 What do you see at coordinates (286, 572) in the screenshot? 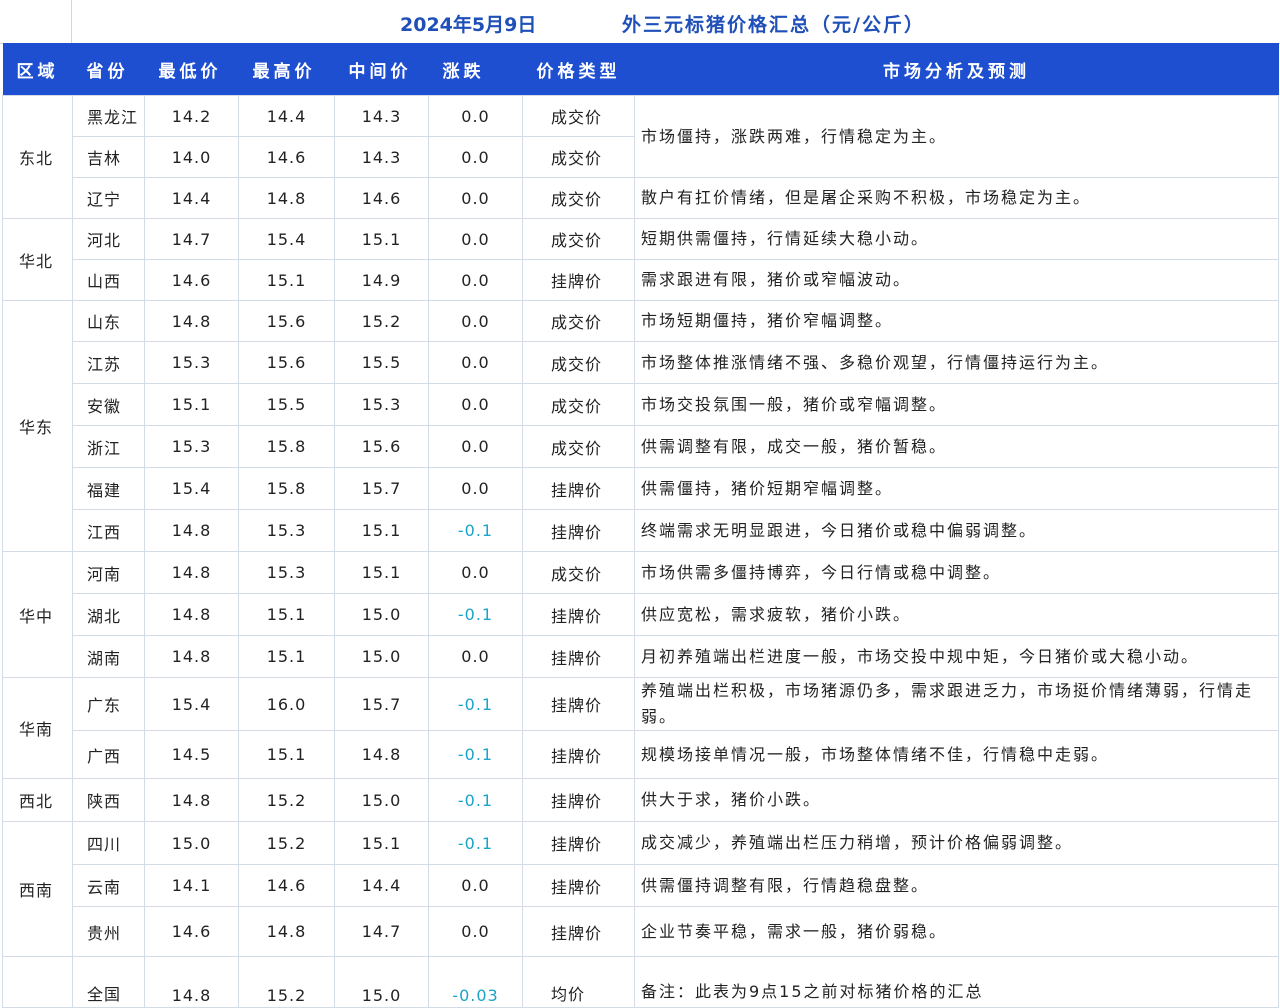
I see `max-price-cell: 15.3` at bounding box center [286, 572].